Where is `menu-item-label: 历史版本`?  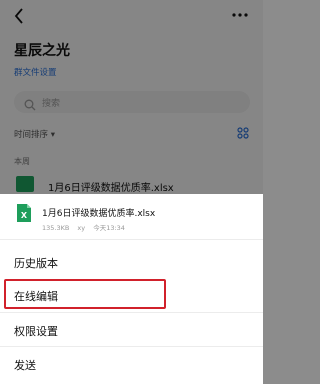 menu-item-label: 历史版本 is located at coordinates (36, 263).